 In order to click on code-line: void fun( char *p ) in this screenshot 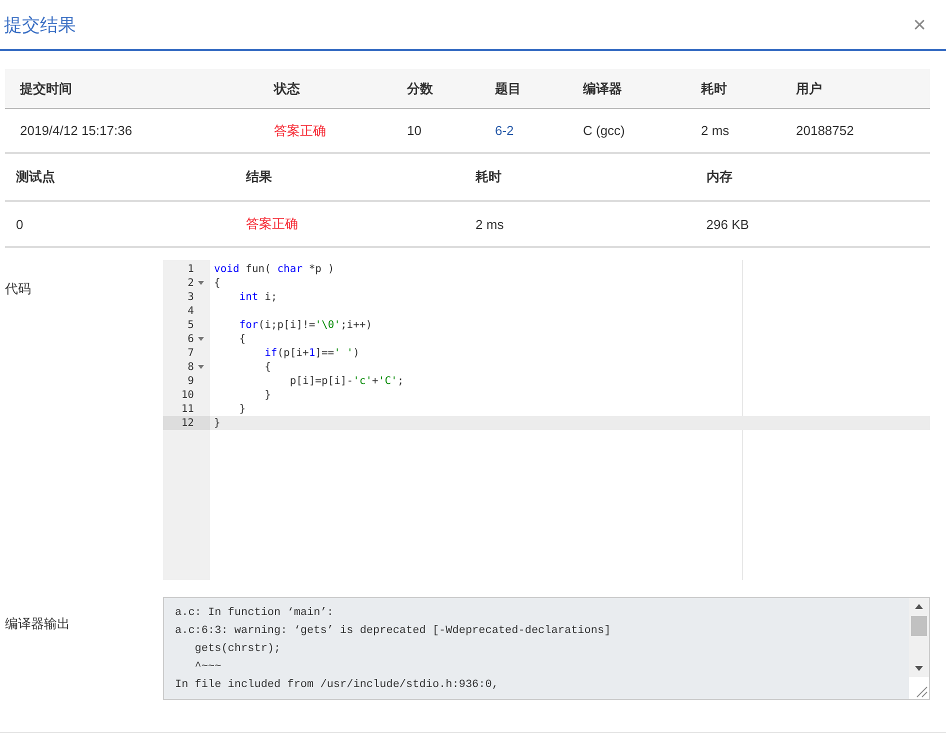, I will do `click(274, 269)`.